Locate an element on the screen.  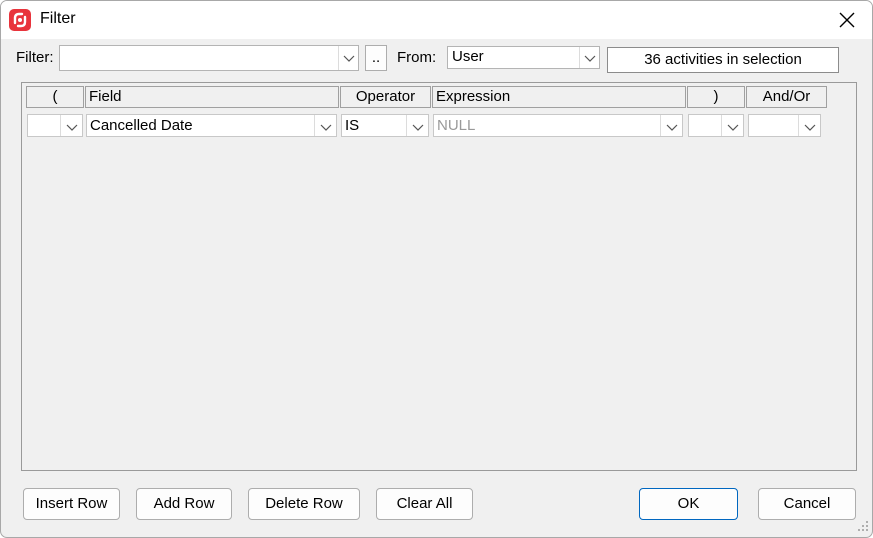
filter-label: Filter: is located at coordinates (35, 57).